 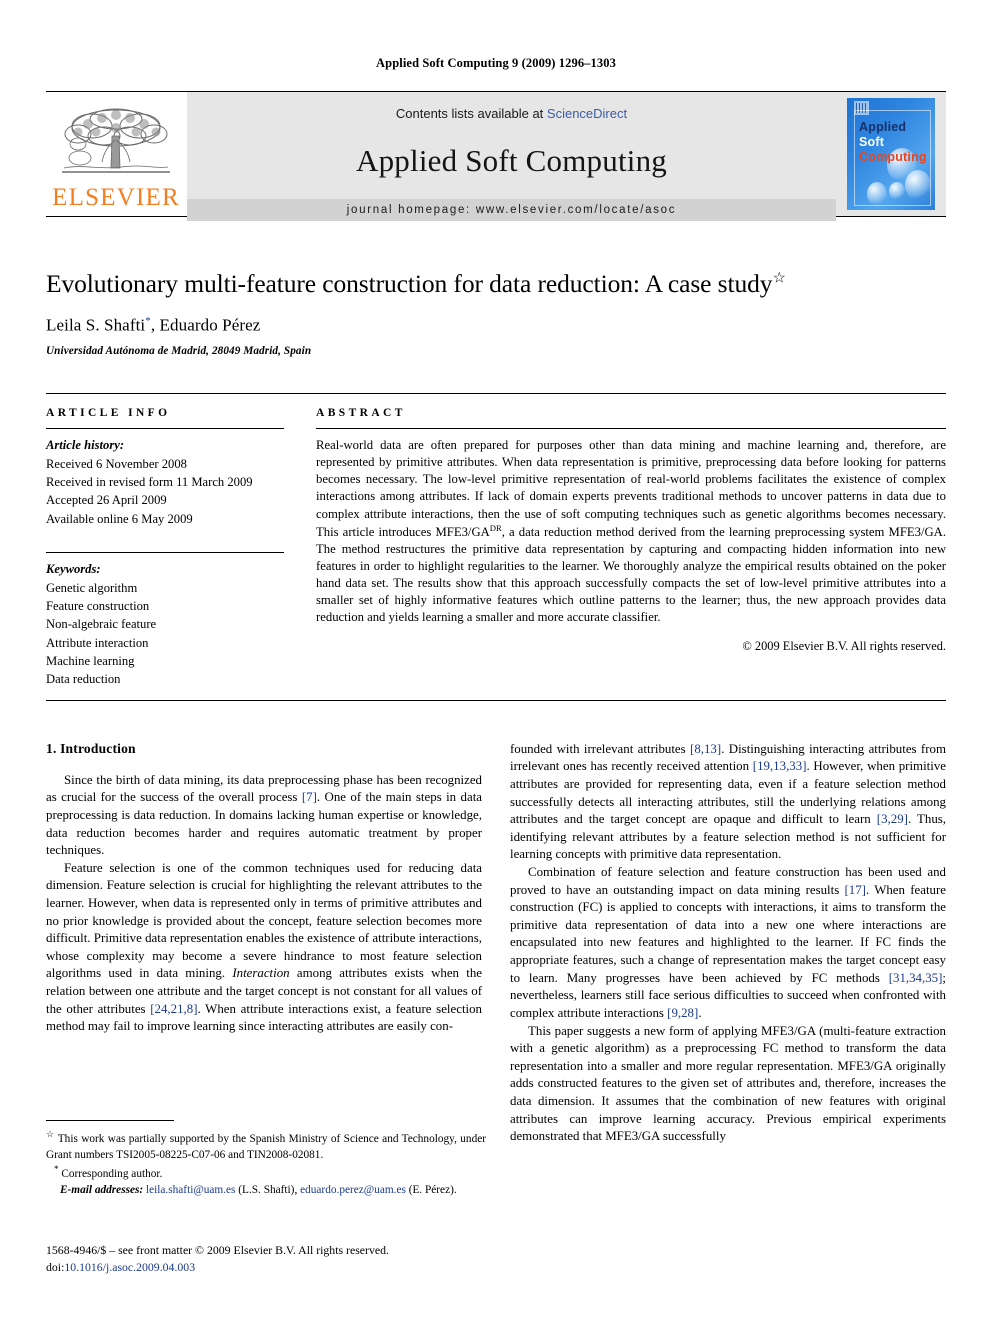 I want to click on title-footnote-marker: ☆, so click(x=778, y=279).